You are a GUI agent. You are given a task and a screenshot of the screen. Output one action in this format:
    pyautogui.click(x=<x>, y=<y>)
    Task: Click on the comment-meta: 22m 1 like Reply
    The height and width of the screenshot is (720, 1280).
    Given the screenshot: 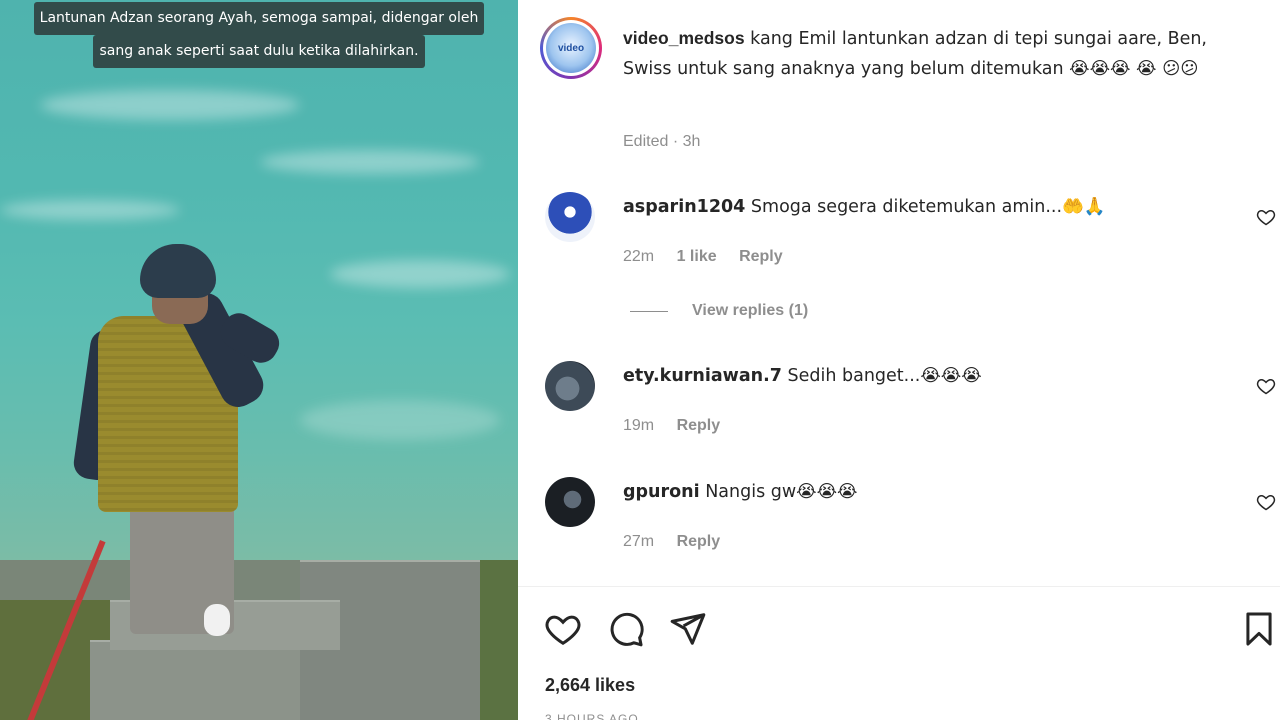 What is the action you would take?
    pyautogui.click(x=712, y=257)
    